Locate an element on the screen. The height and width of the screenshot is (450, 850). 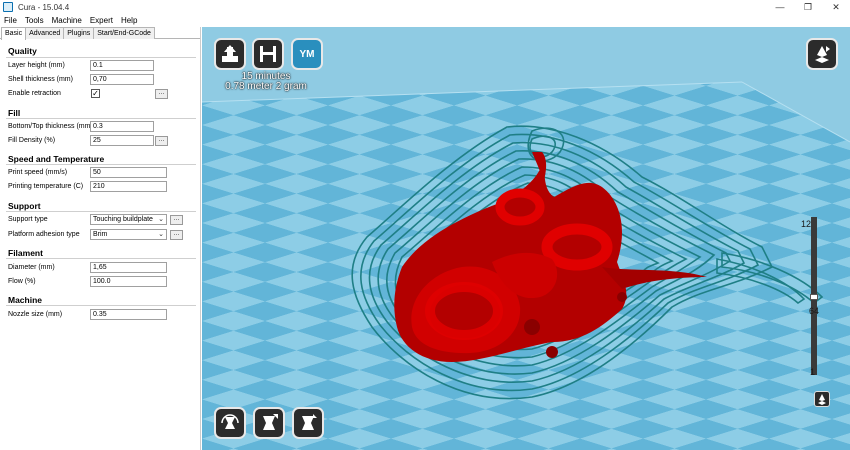
layer-view-toggle-button is located at coordinates (822, 399).